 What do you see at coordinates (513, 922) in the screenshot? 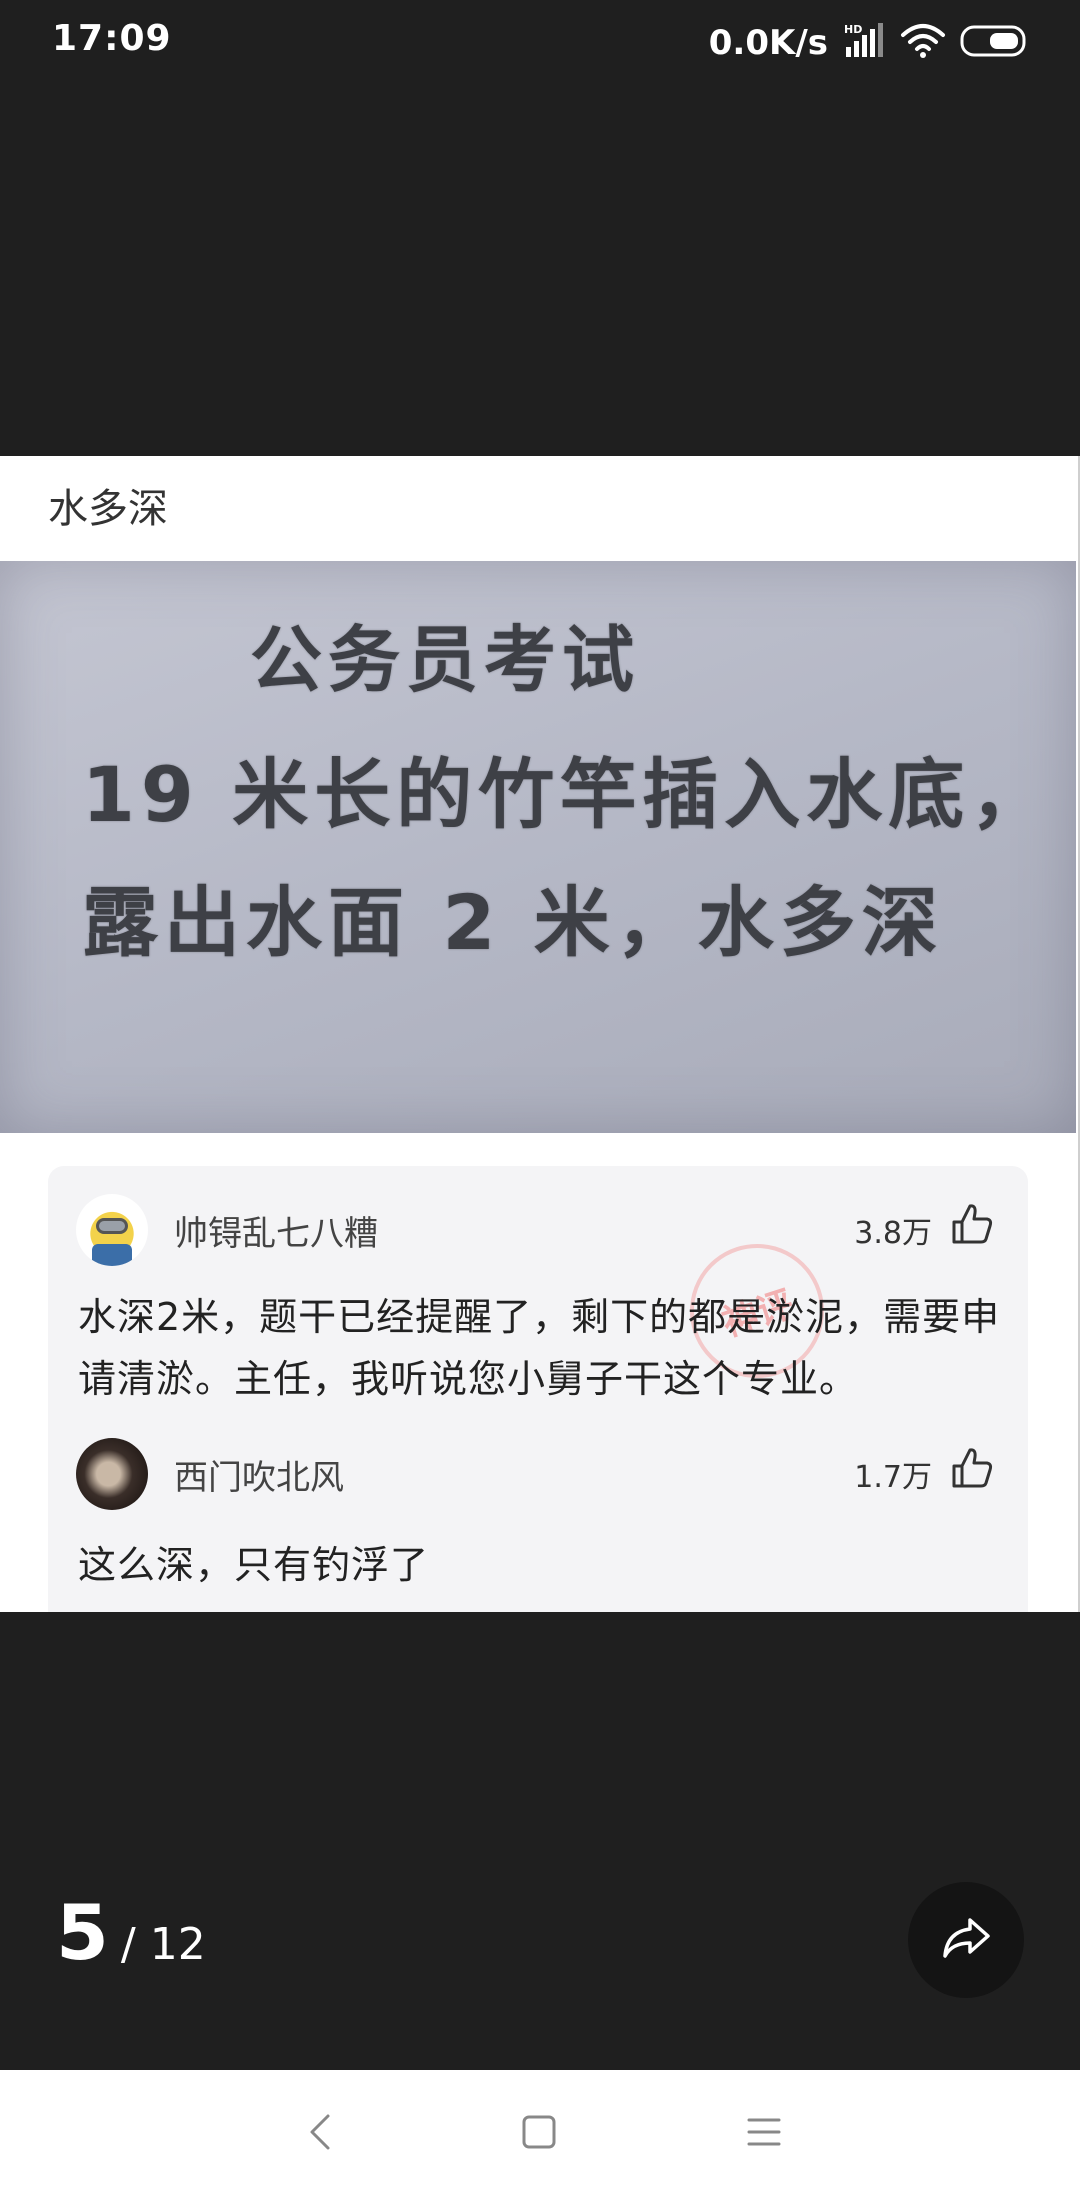
I see `image-text-line-3: 露出水面 2 米，水多深` at bounding box center [513, 922].